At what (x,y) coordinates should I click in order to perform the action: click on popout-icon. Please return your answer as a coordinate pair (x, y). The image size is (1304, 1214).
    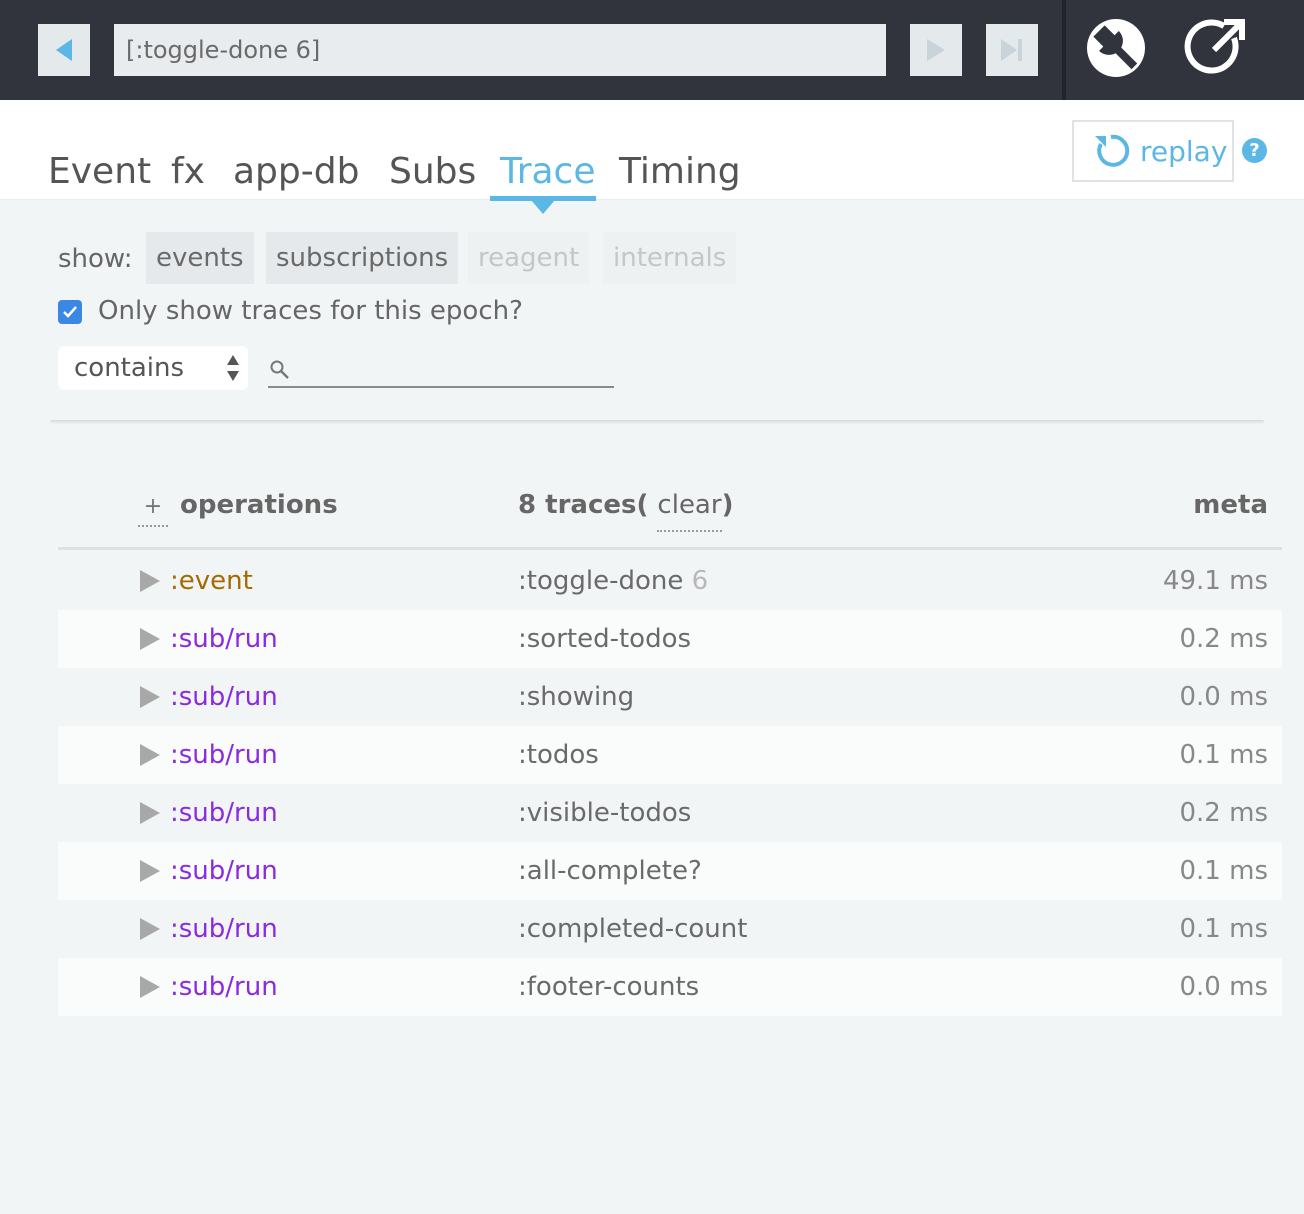
    Looking at the image, I should click on (1214, 46).